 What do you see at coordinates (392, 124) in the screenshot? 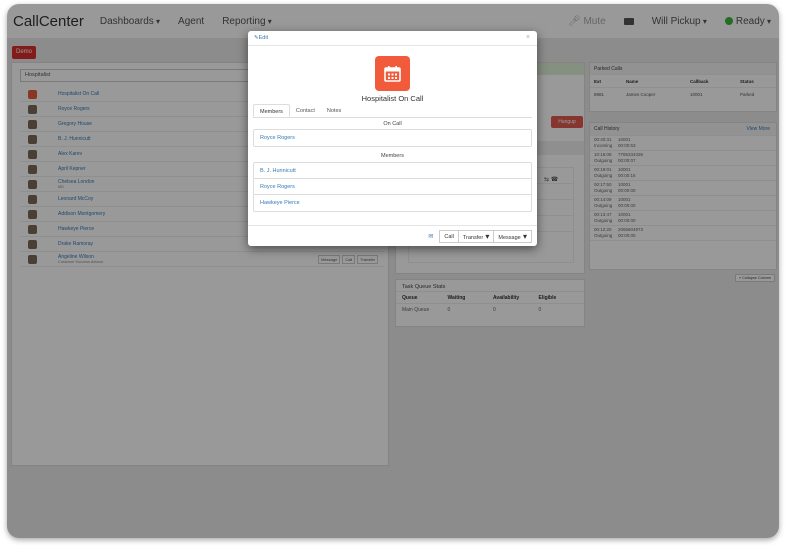
I see `on-call-label: On Call` at bounding box center [392, 124].